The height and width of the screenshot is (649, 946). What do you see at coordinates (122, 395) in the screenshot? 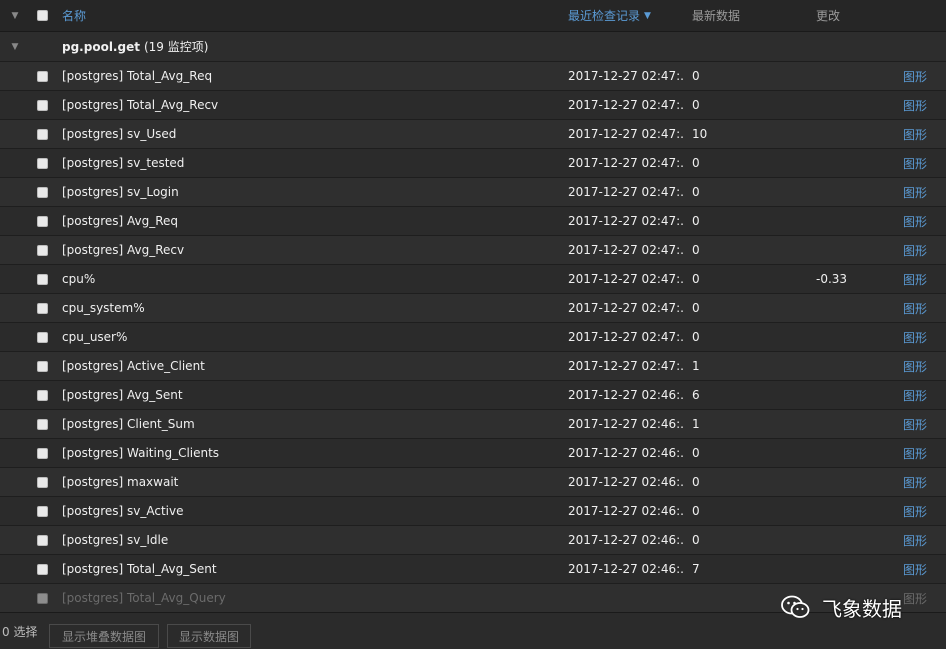
I see `item-name: [postgres] Avg_Sent` at bounding box center [122, 395].